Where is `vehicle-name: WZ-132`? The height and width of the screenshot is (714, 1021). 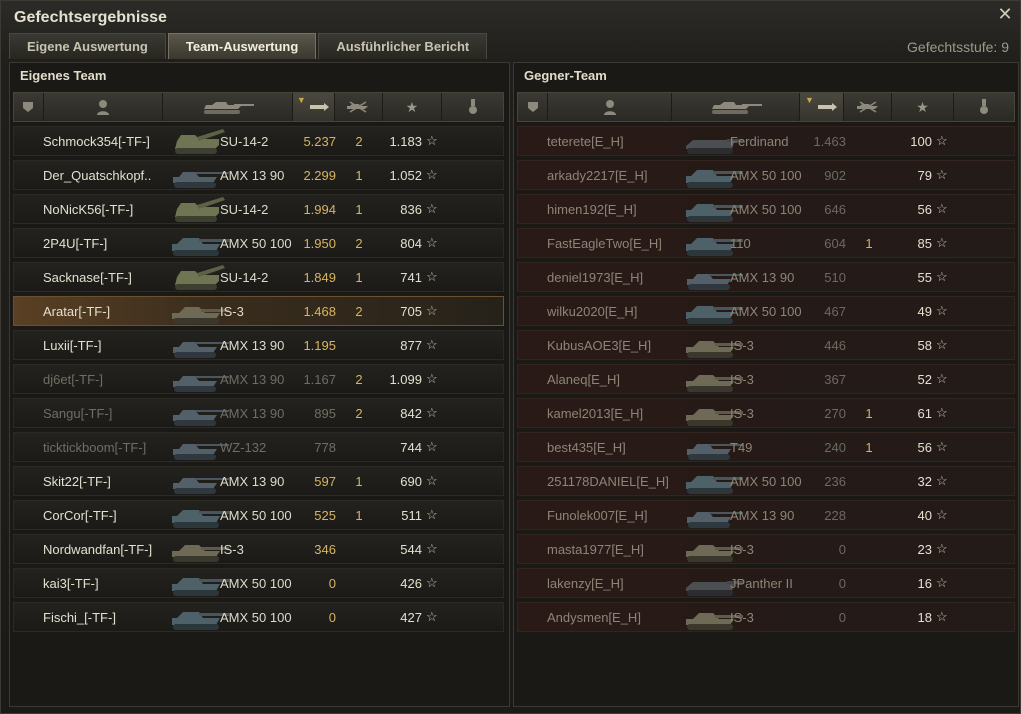
vehicle-name: WZ-132 is located at coordinates (243, 447).